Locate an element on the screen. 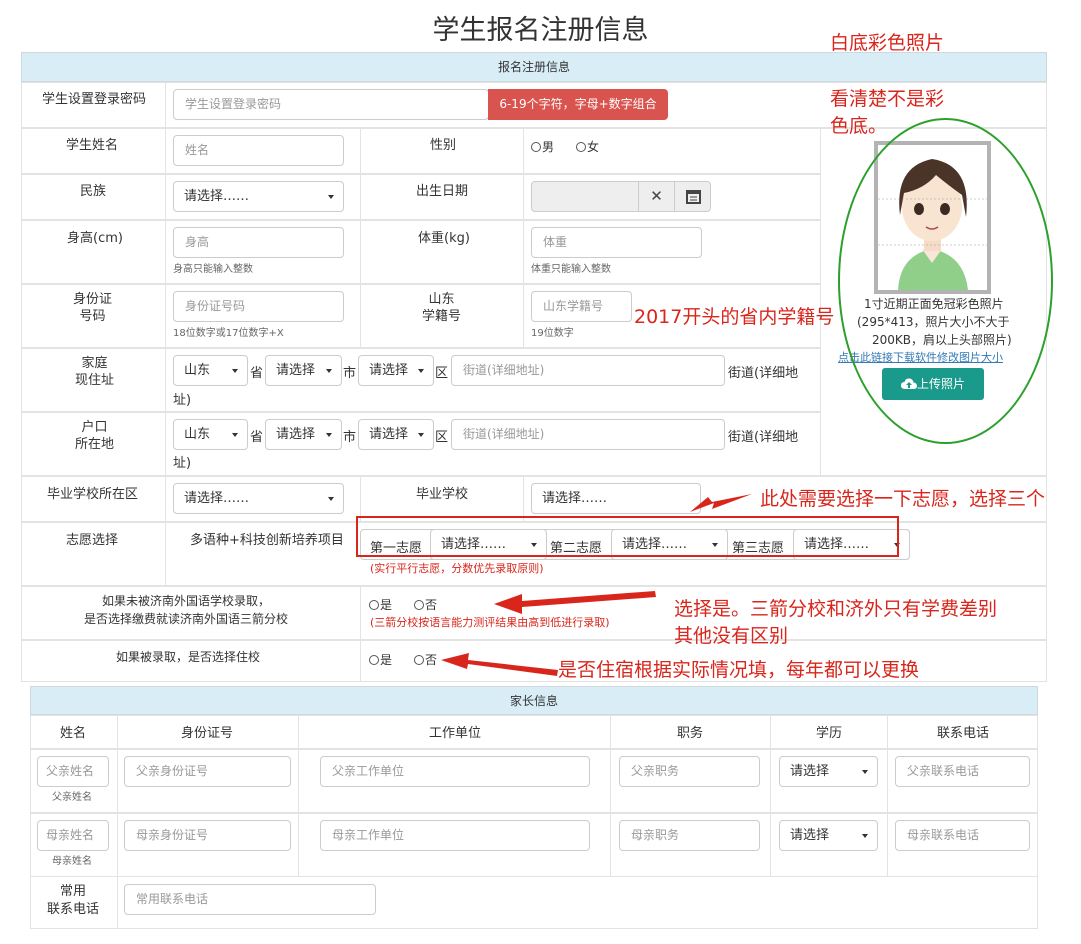 The height and width of the screenshot is (944, 1081). home-district-select: 请选择 is located at coordinates (396, 370).